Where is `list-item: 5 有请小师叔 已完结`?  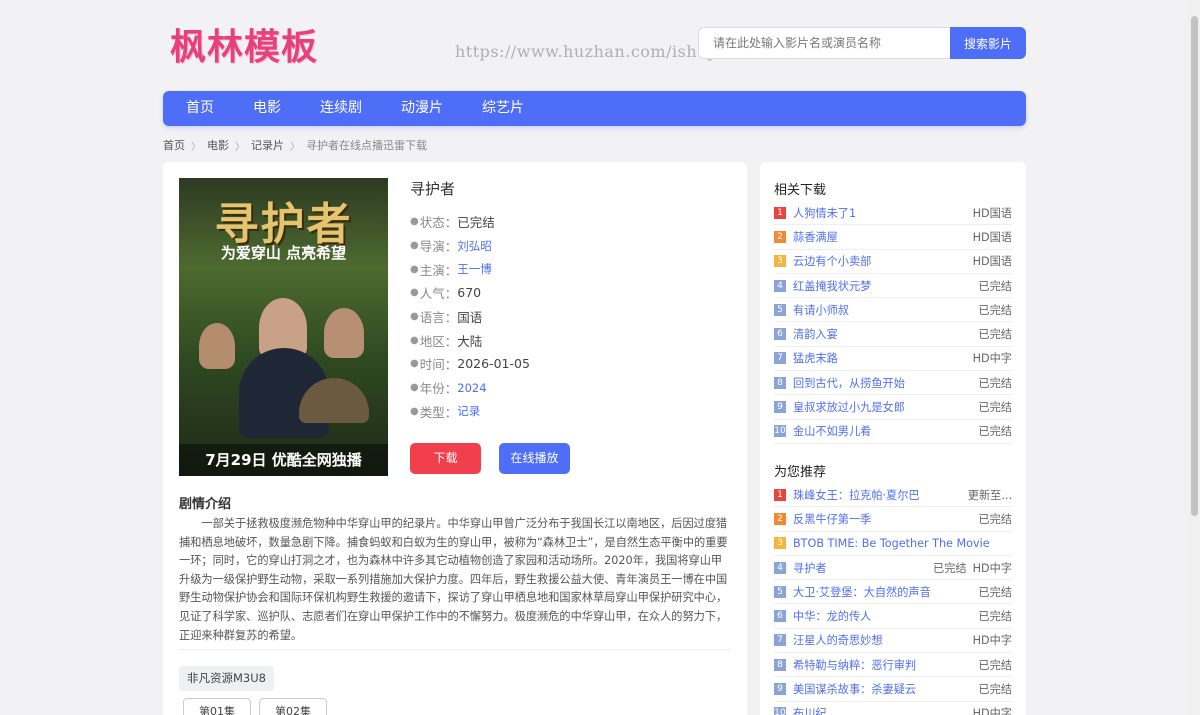 list-item: 5 有请小师叔 已完结 is located at coordinates (893, 310).